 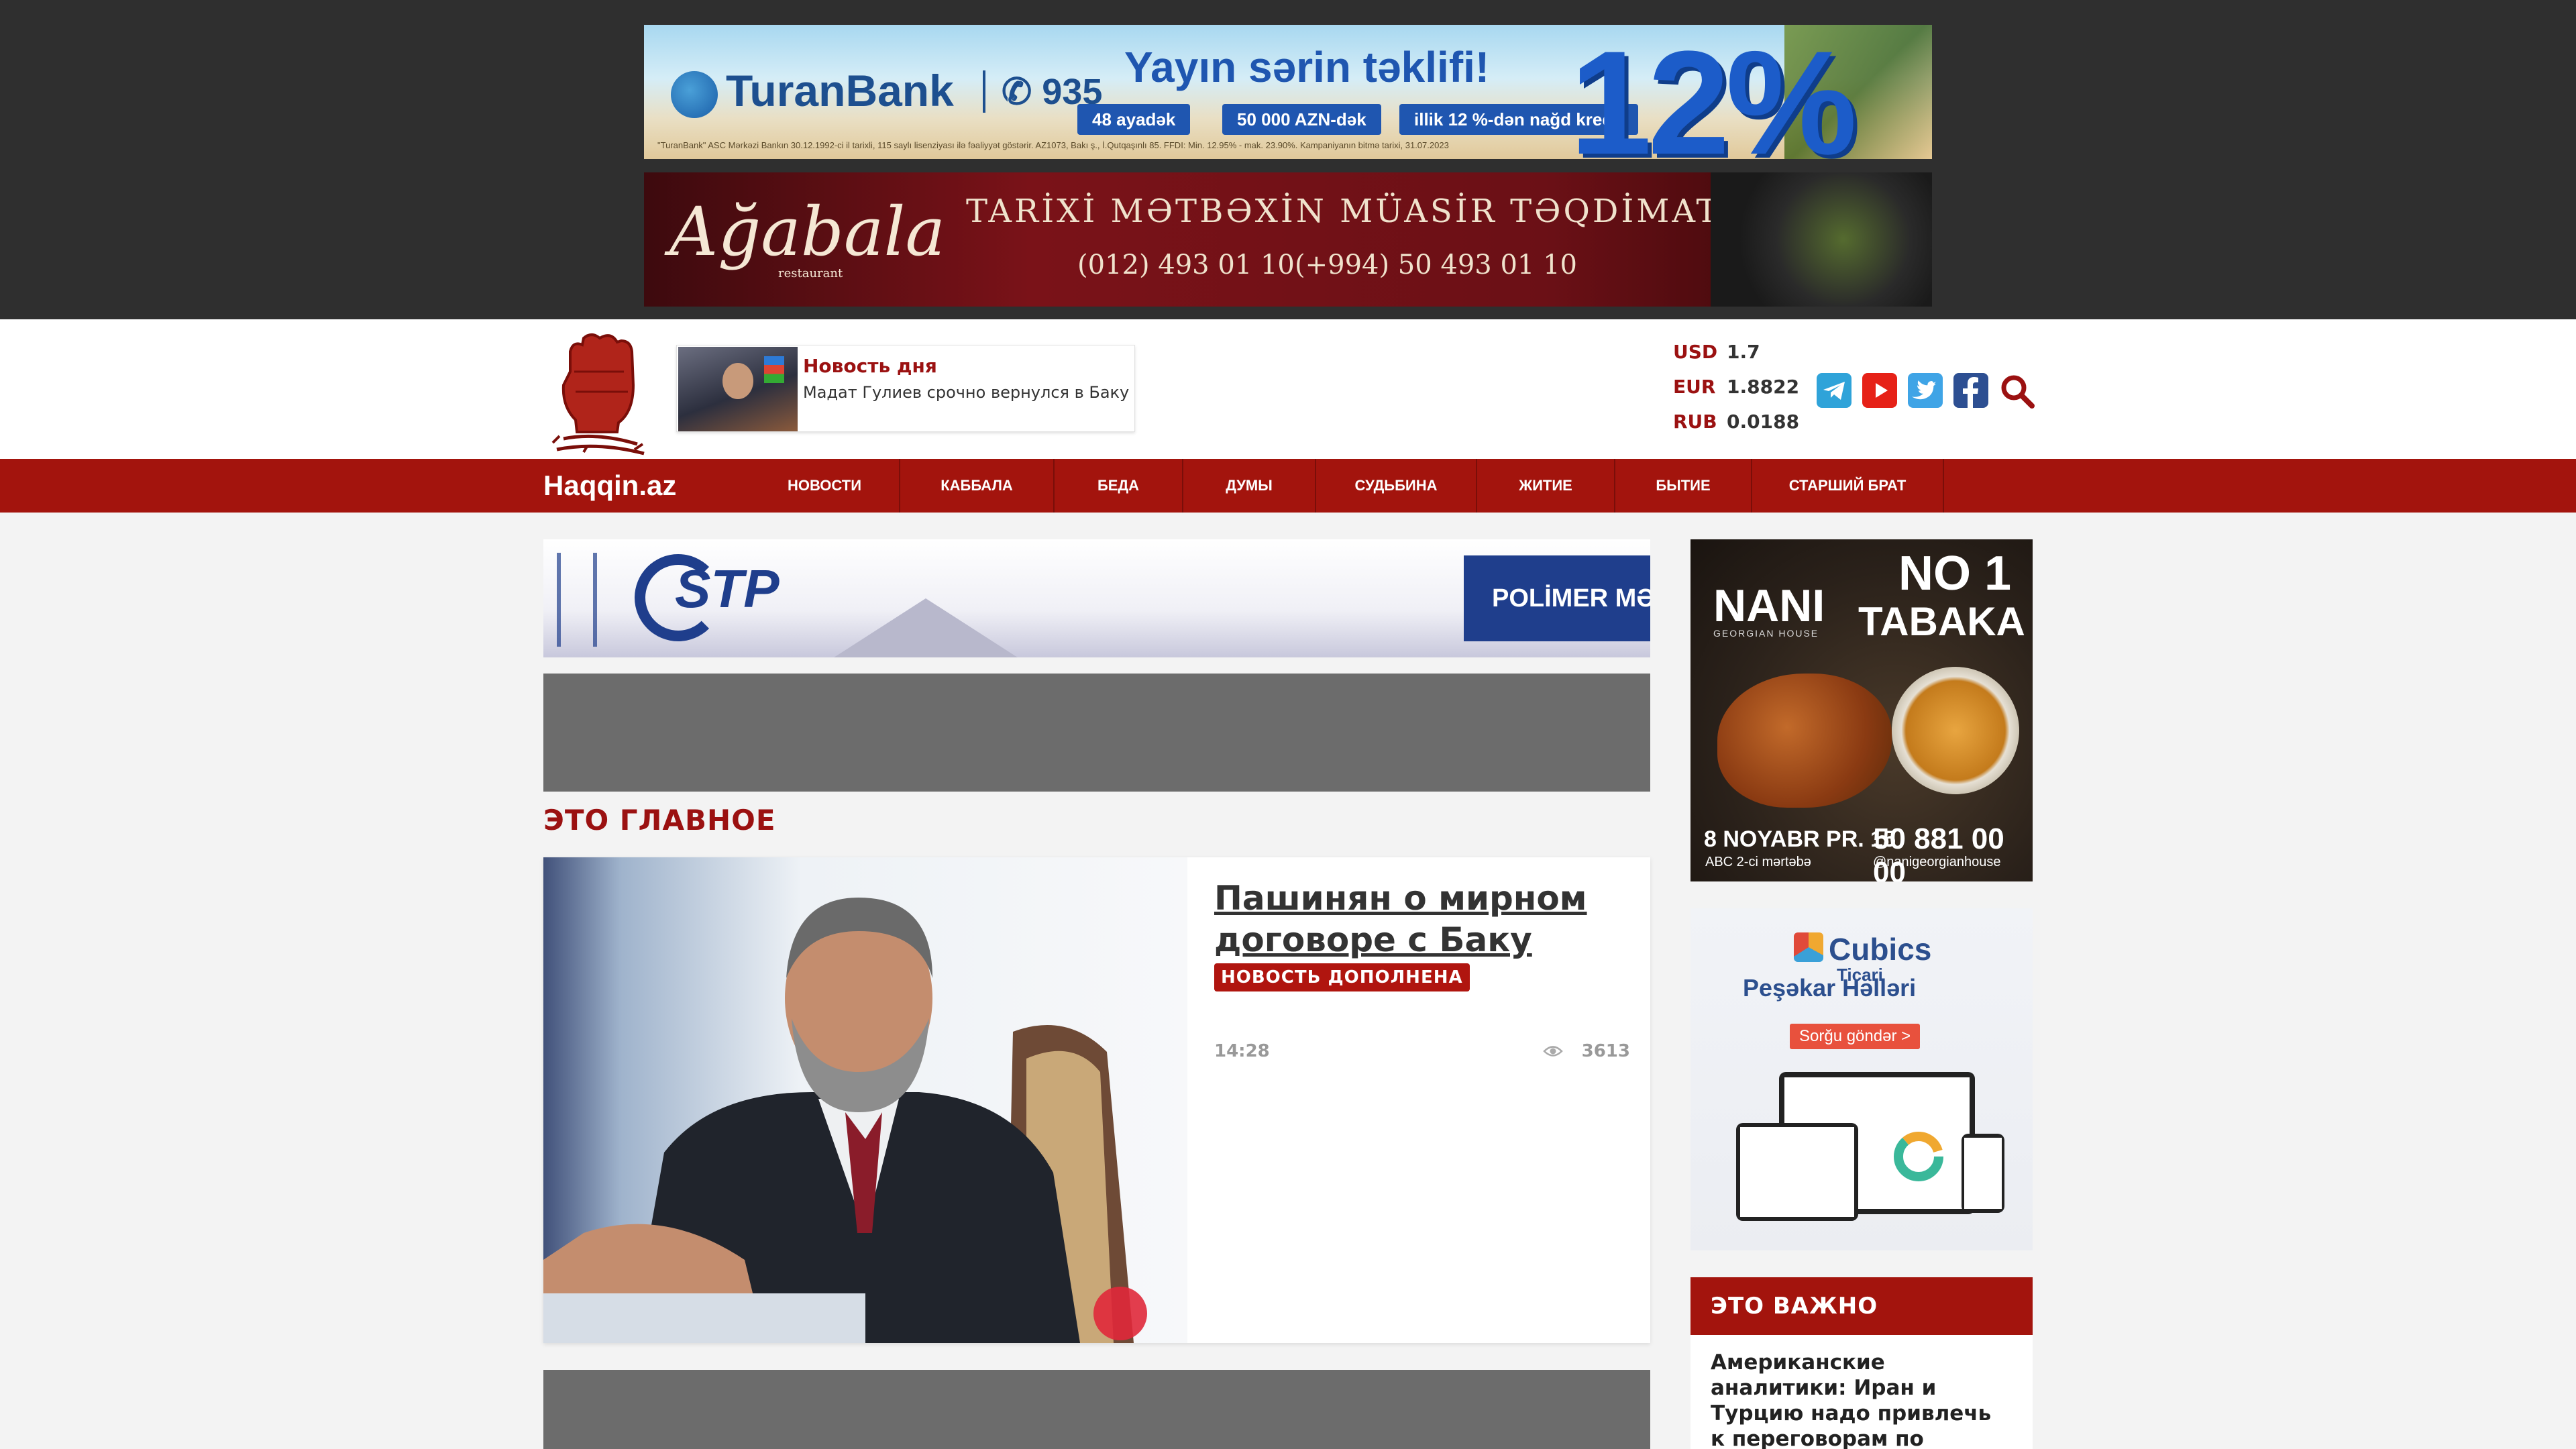 What do you see at coordinates (1119, 486) in the screenshot?
I see `nav-item-beda: БЕДА` at bounding box center [1119, 486].